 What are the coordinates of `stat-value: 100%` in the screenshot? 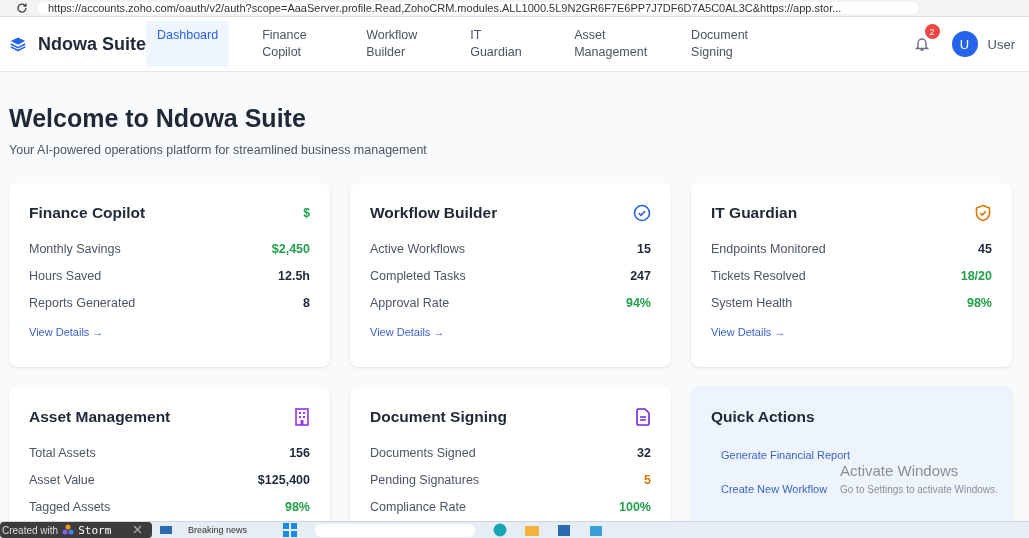 It's located at (635, 506).